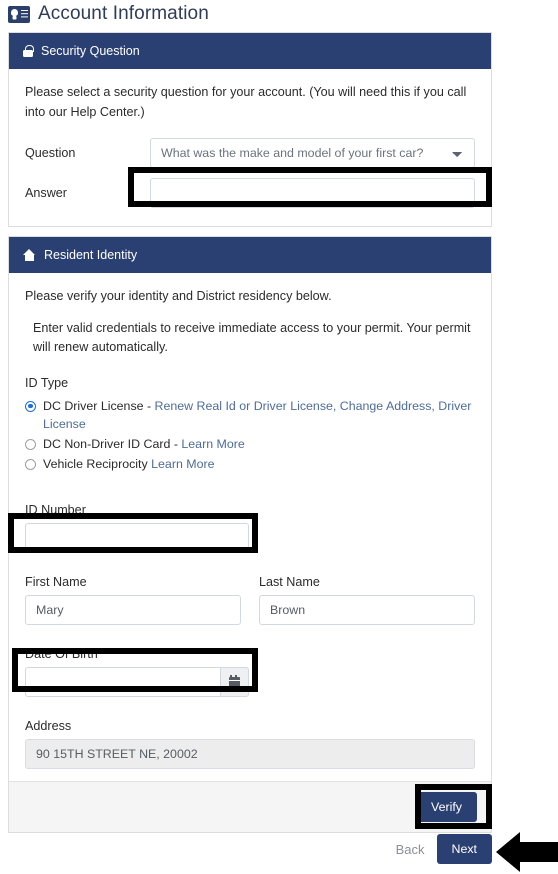 The height and width of the screenshot is (874, 558). Describe the element at coordinates (250, 672) in the screenshot. I see `date-of-birth-field: Date Of Birth` at that location.